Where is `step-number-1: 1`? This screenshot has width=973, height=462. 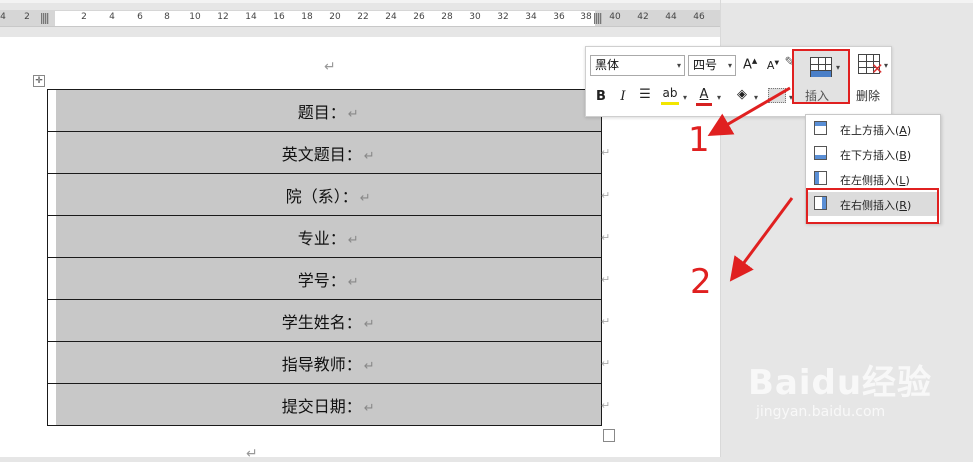
step-number-1: 1 is located at coordinates (699, 140).